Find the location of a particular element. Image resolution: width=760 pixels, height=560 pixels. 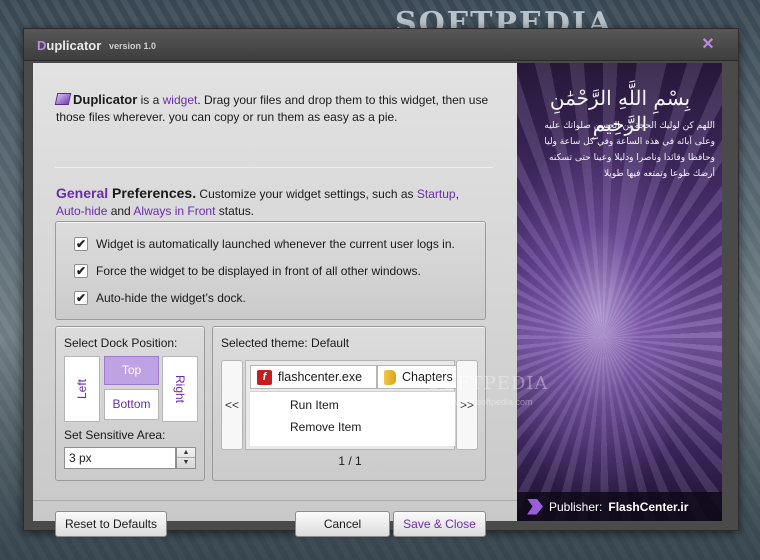

overlay-watermark: SOFTPEDIA is located at coordinates (488, 383).